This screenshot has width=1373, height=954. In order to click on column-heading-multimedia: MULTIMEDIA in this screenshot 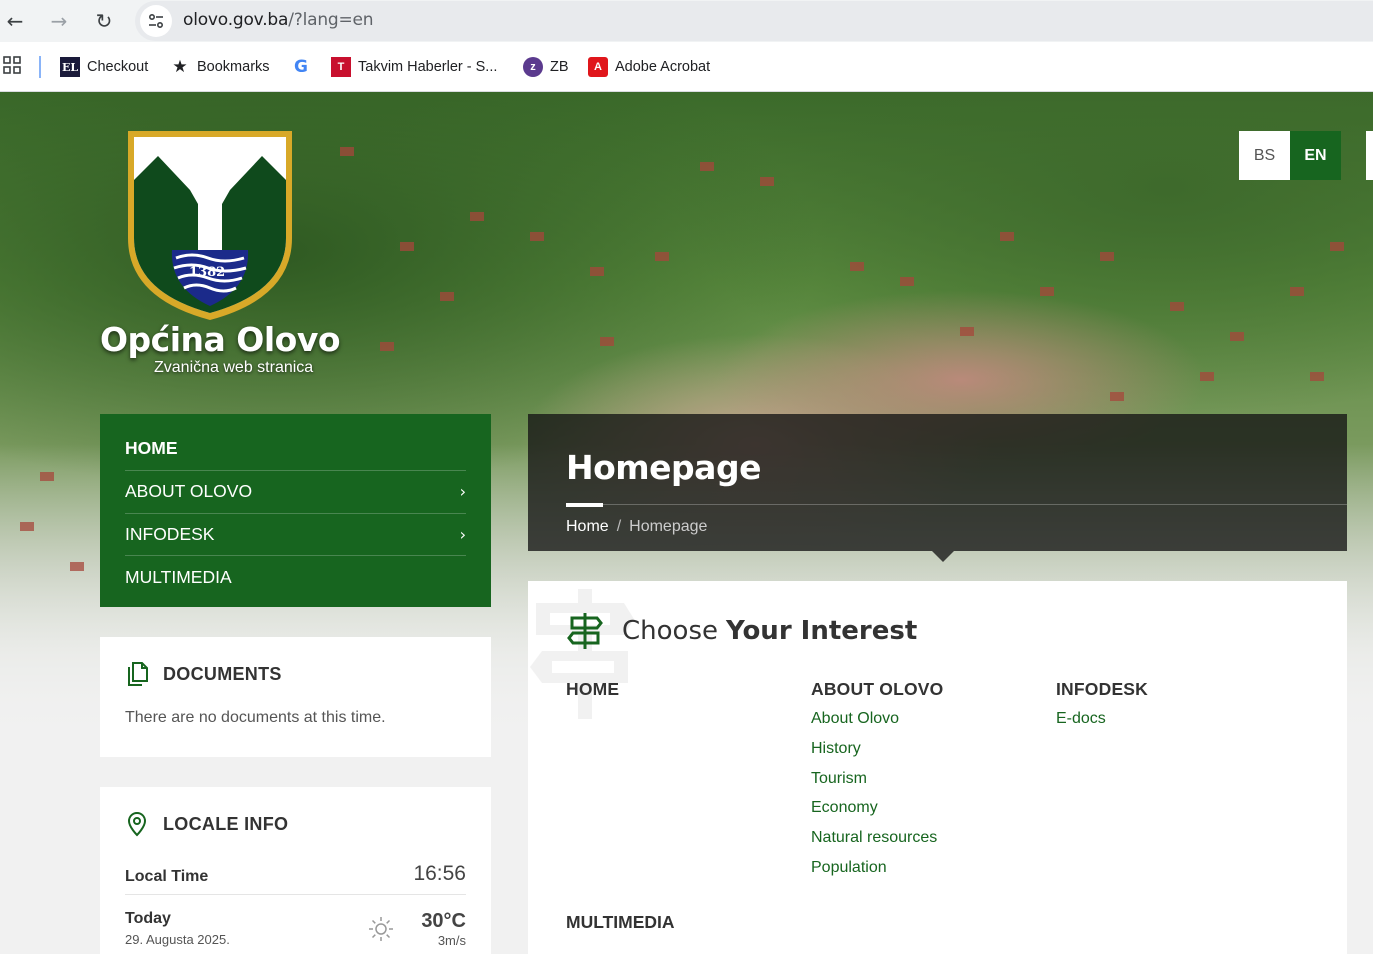, I will do `click(620, 922)`.